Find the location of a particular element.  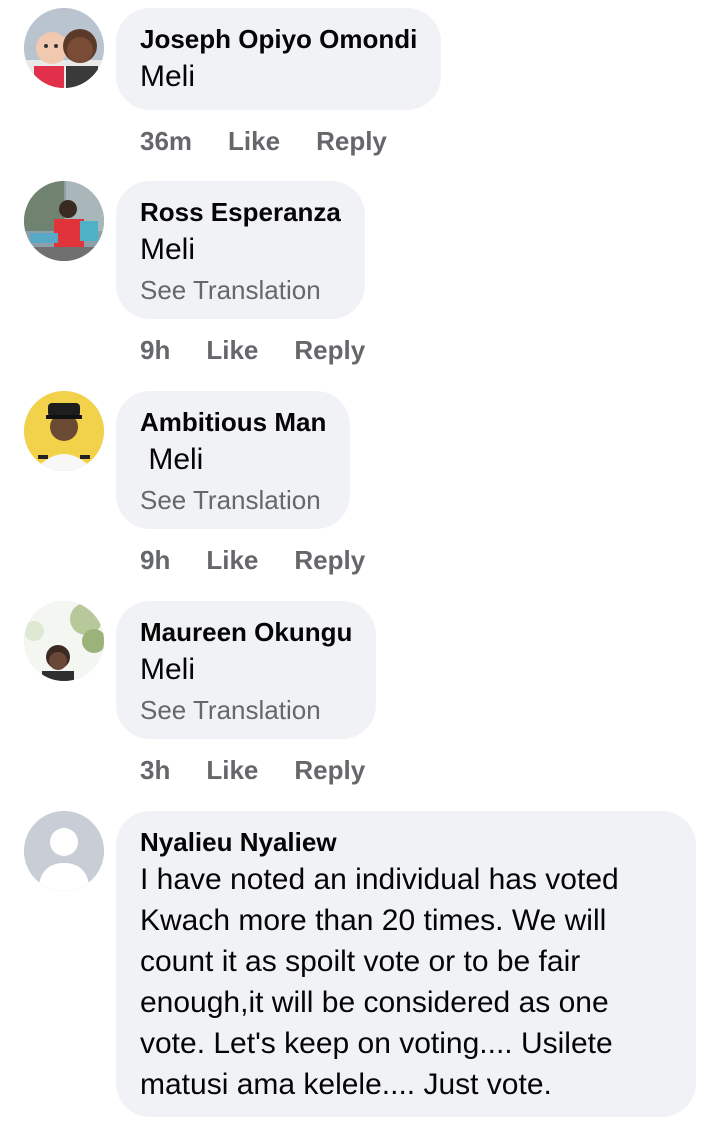

comment-author: Ross Esperanza is located at coordinates (240, 212).